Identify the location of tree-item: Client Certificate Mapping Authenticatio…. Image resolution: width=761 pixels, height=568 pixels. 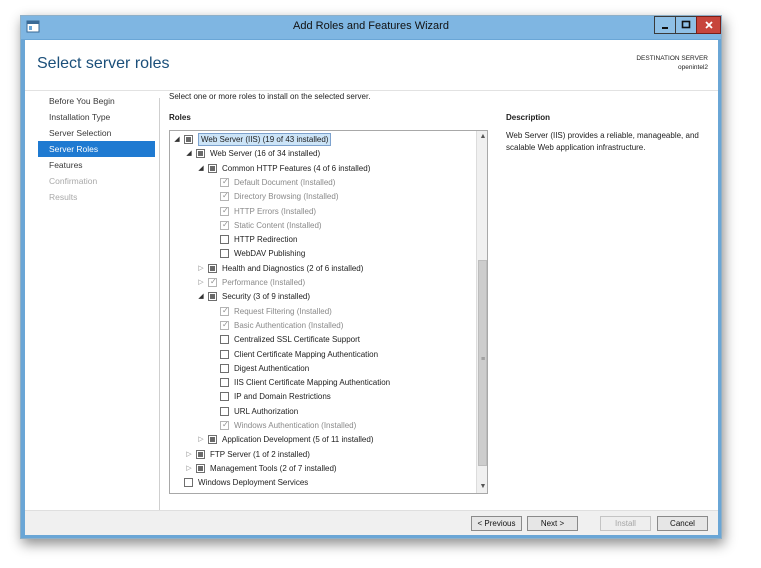
(323, 355).